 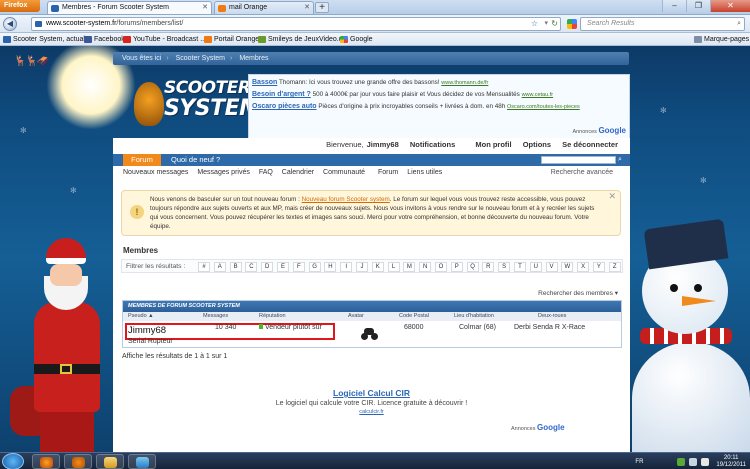 I want to click on column-header-reputation: Réputation, so click(x=272, y=316).